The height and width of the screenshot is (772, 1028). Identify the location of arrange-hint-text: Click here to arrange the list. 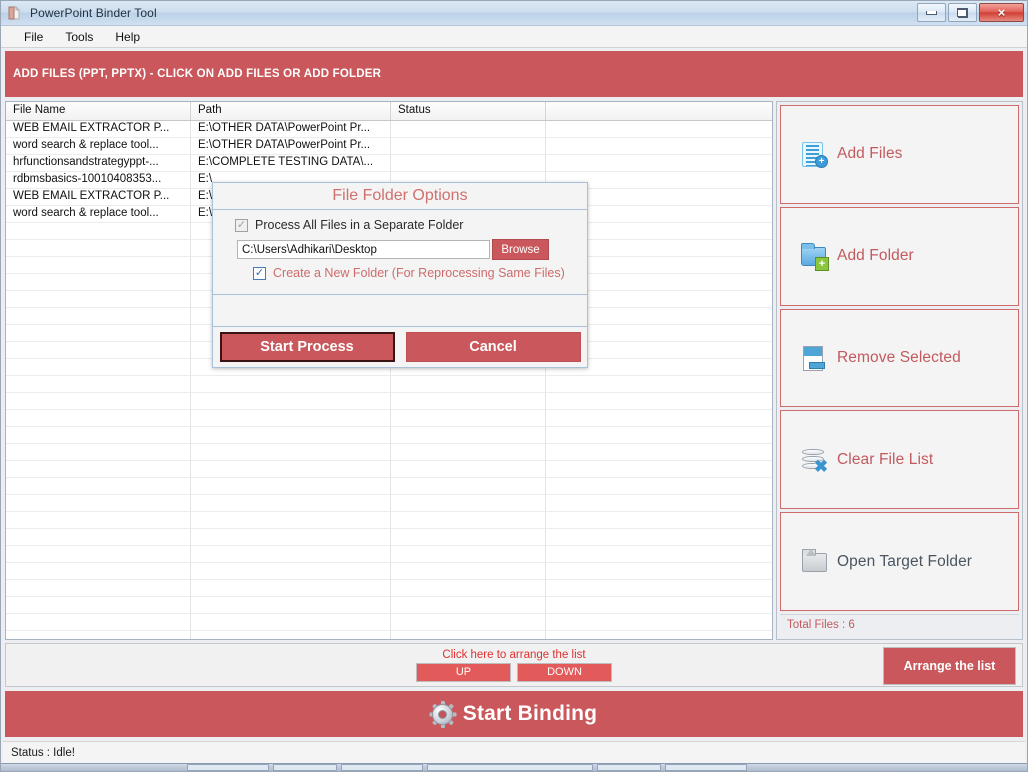
(514, 654).